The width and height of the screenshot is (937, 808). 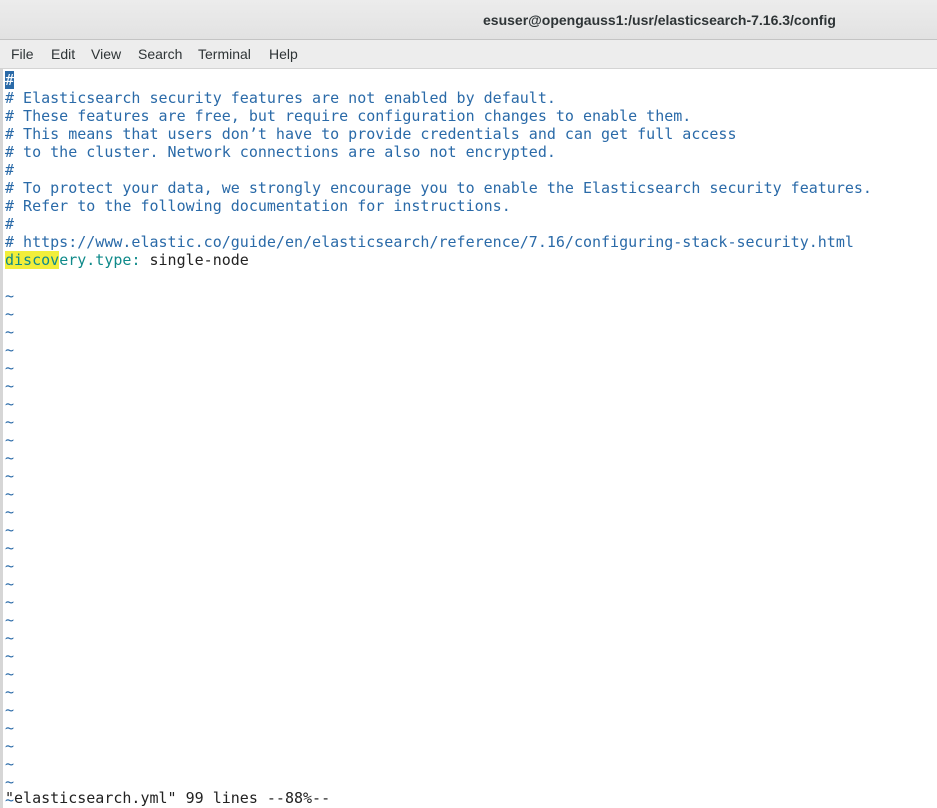 I want to click on setting-value: single-node, so click(x=194, y=260).